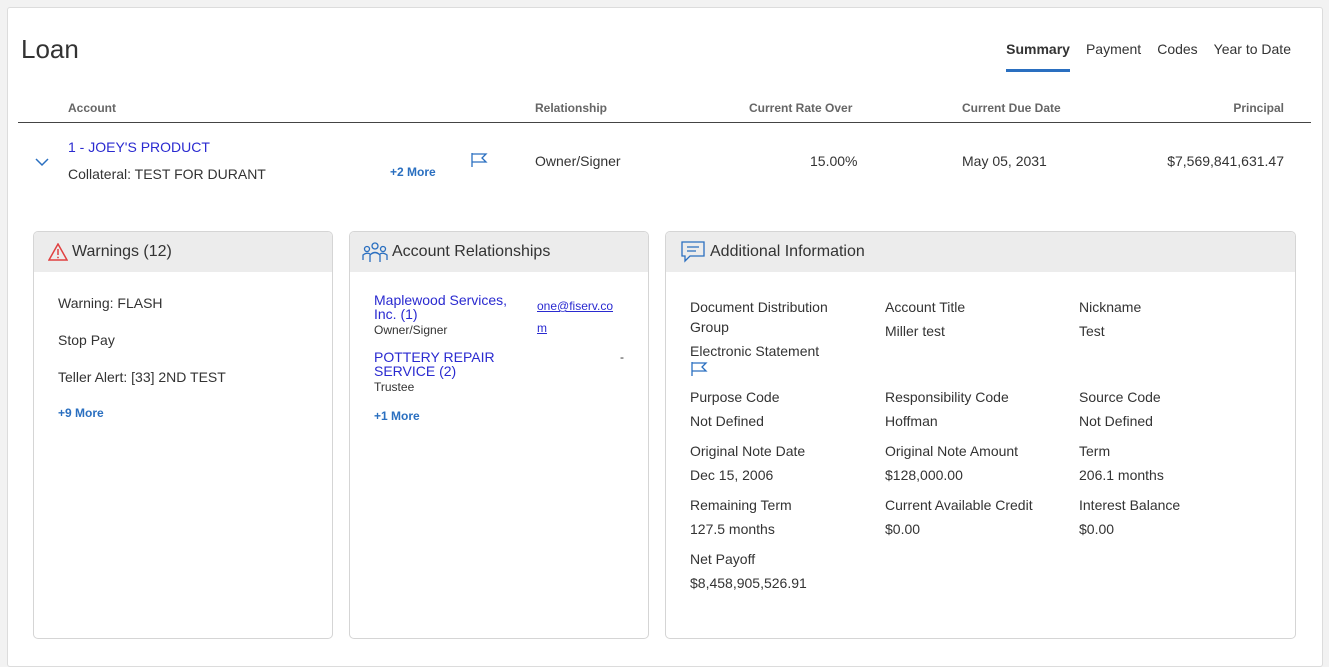 The height and width of the screenshot is (667, 1329). Describe the element at coordinates (1225, 161) in the screenshot. I see `row-principal: $7,569,841,631.47` at that location.